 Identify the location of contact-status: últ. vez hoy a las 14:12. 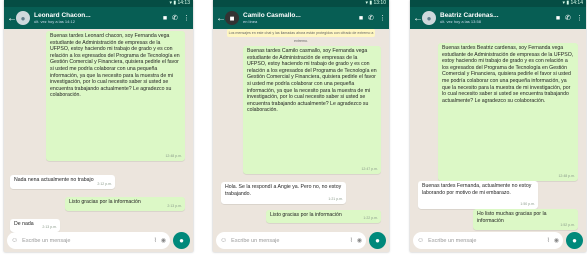
(54, 21).